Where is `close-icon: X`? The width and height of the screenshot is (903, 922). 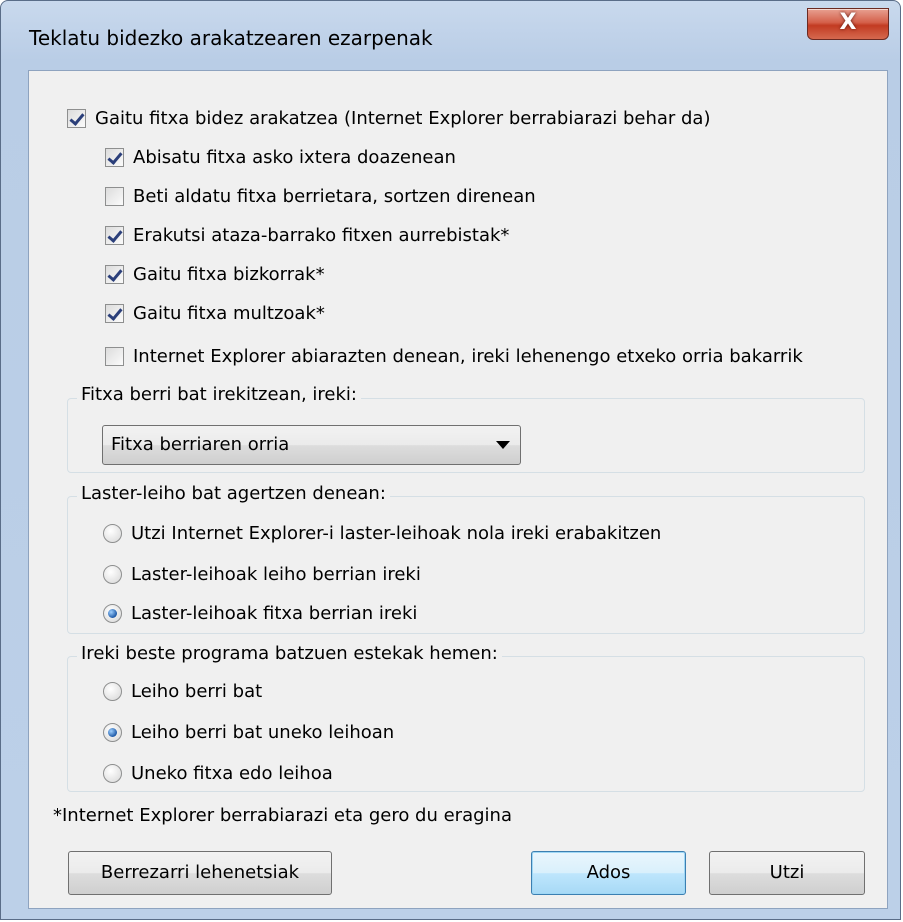
close-icon: X is located at coordinates (848, 22).